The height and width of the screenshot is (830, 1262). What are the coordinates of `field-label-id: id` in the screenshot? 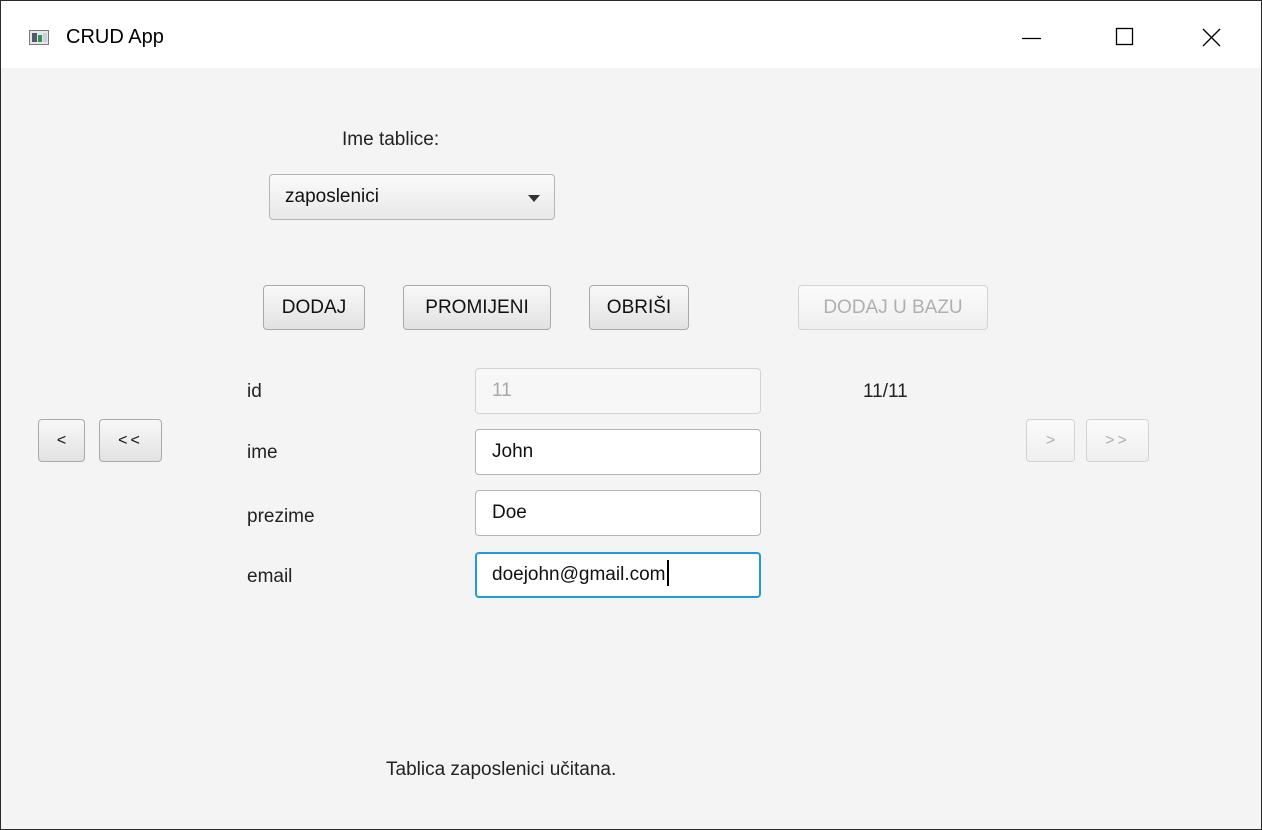 It's located at (254, 391).